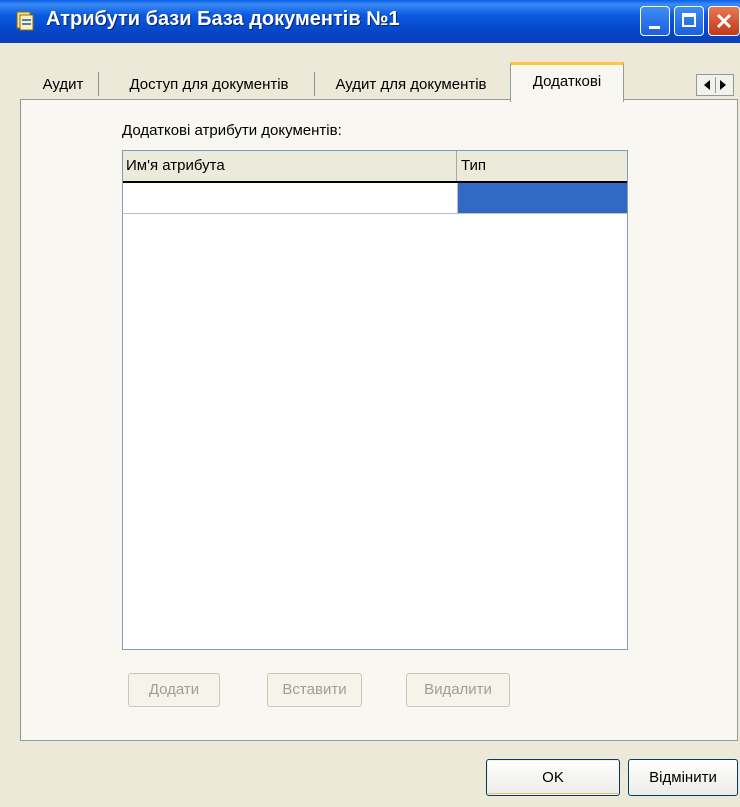  What do you see at coordinates (290, 166) in the screenshot?
I see `column-header-name: Им'я атрибута` at bounding box center [290, 166].